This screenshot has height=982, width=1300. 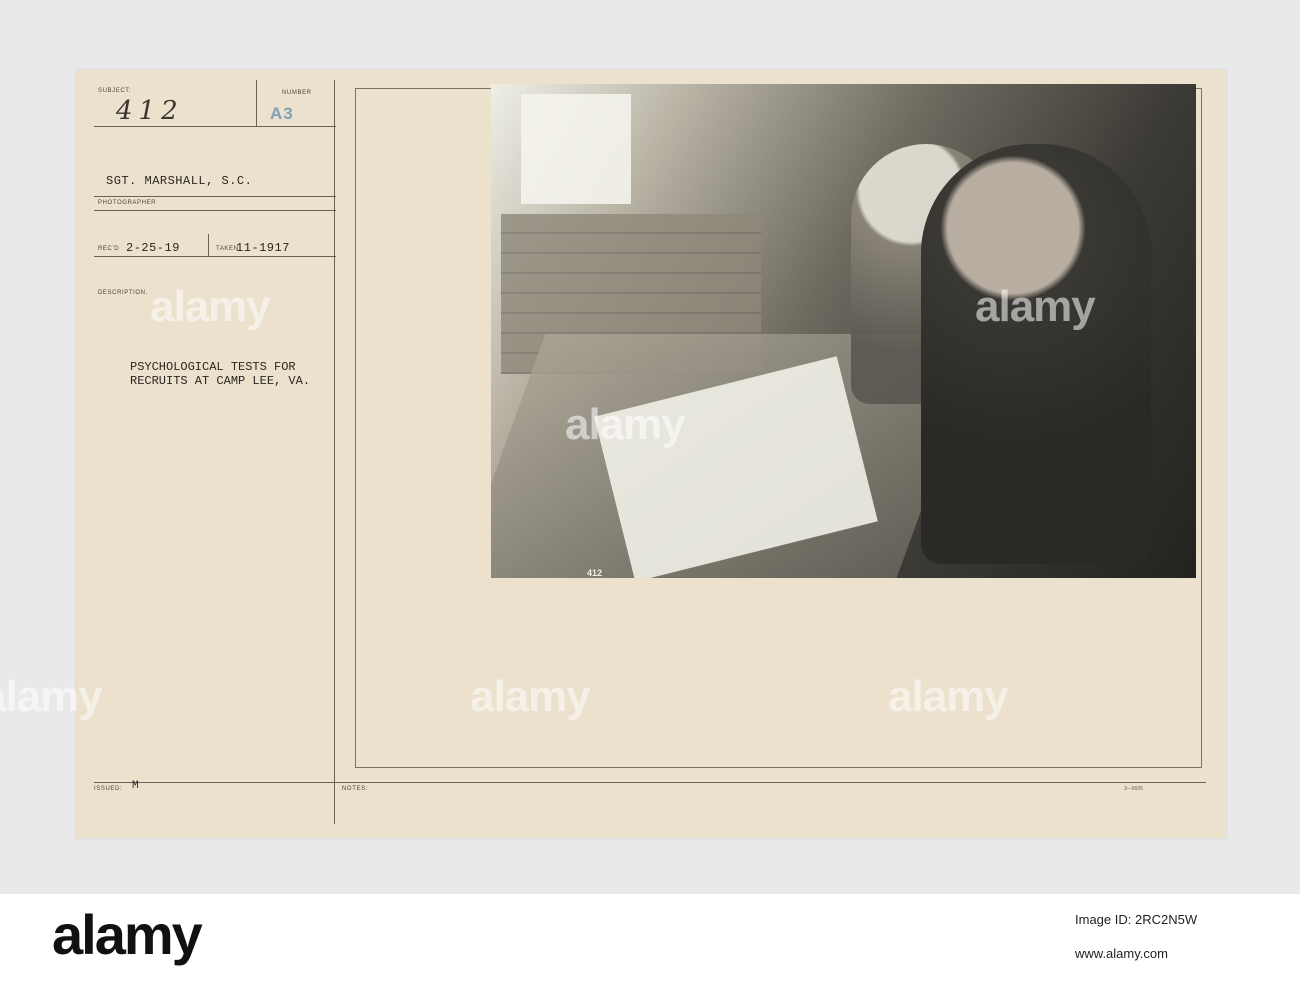 What do you see at coordinates (123, 293) in the screenshot?
I see `description-label: DESCRIPTION.` at bounding box center [123, 293].